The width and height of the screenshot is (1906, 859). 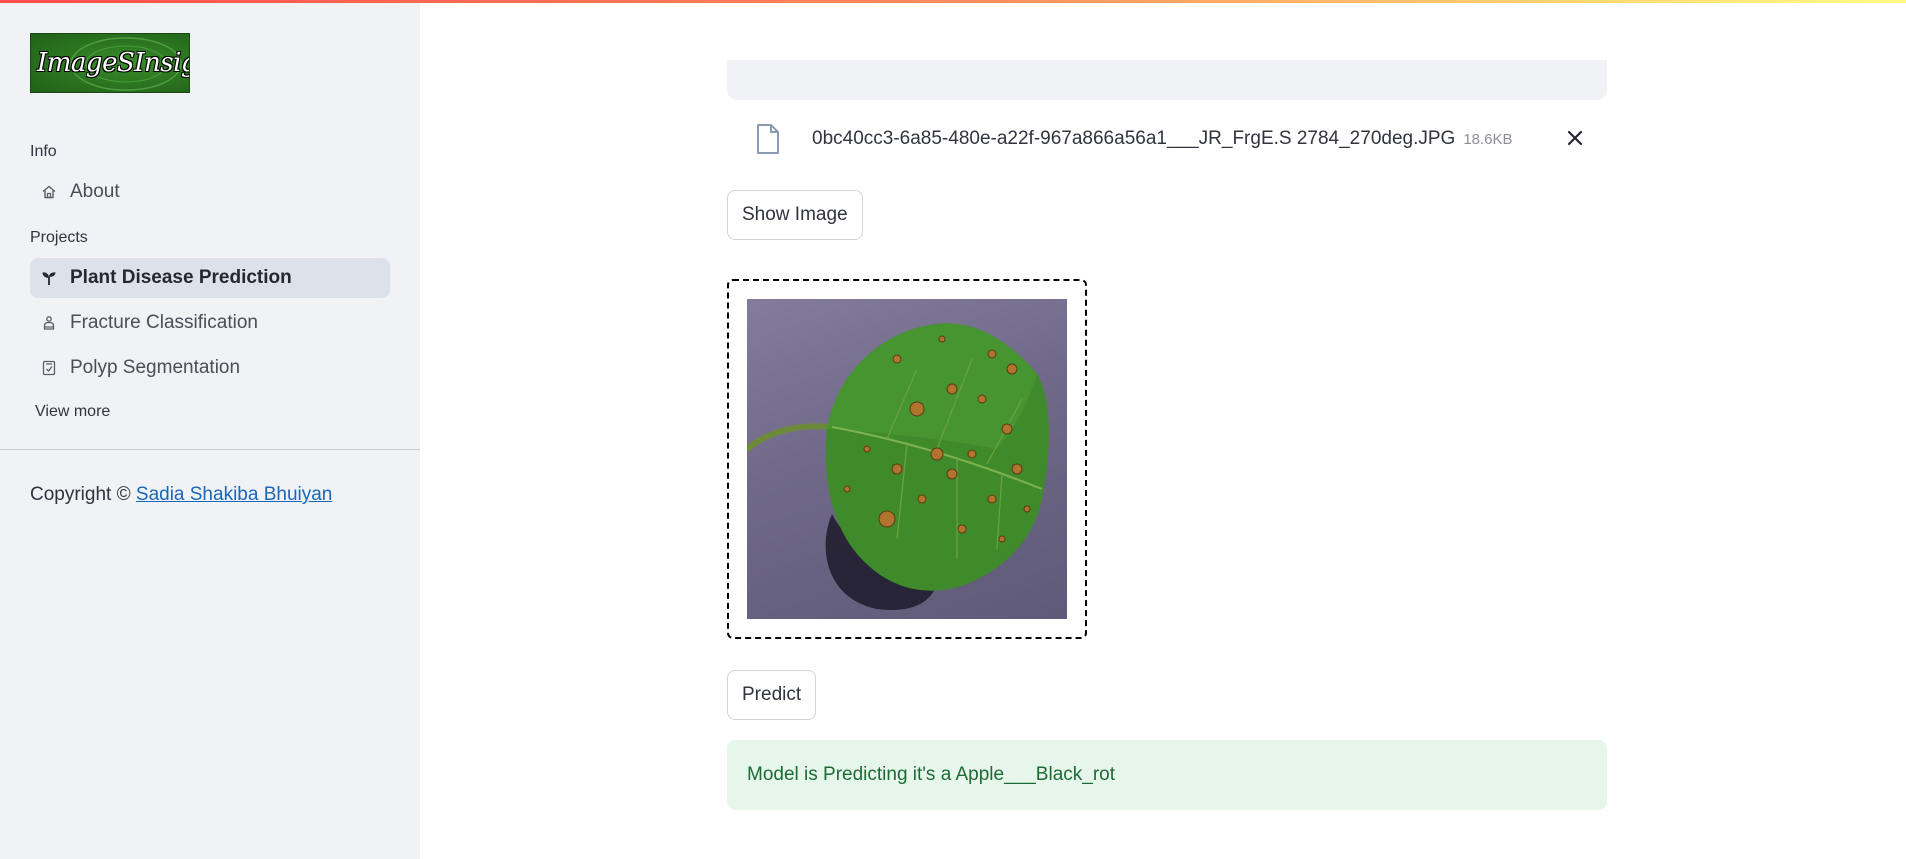 I want to click on predict-button: Predict, so click(x=772, y=695).